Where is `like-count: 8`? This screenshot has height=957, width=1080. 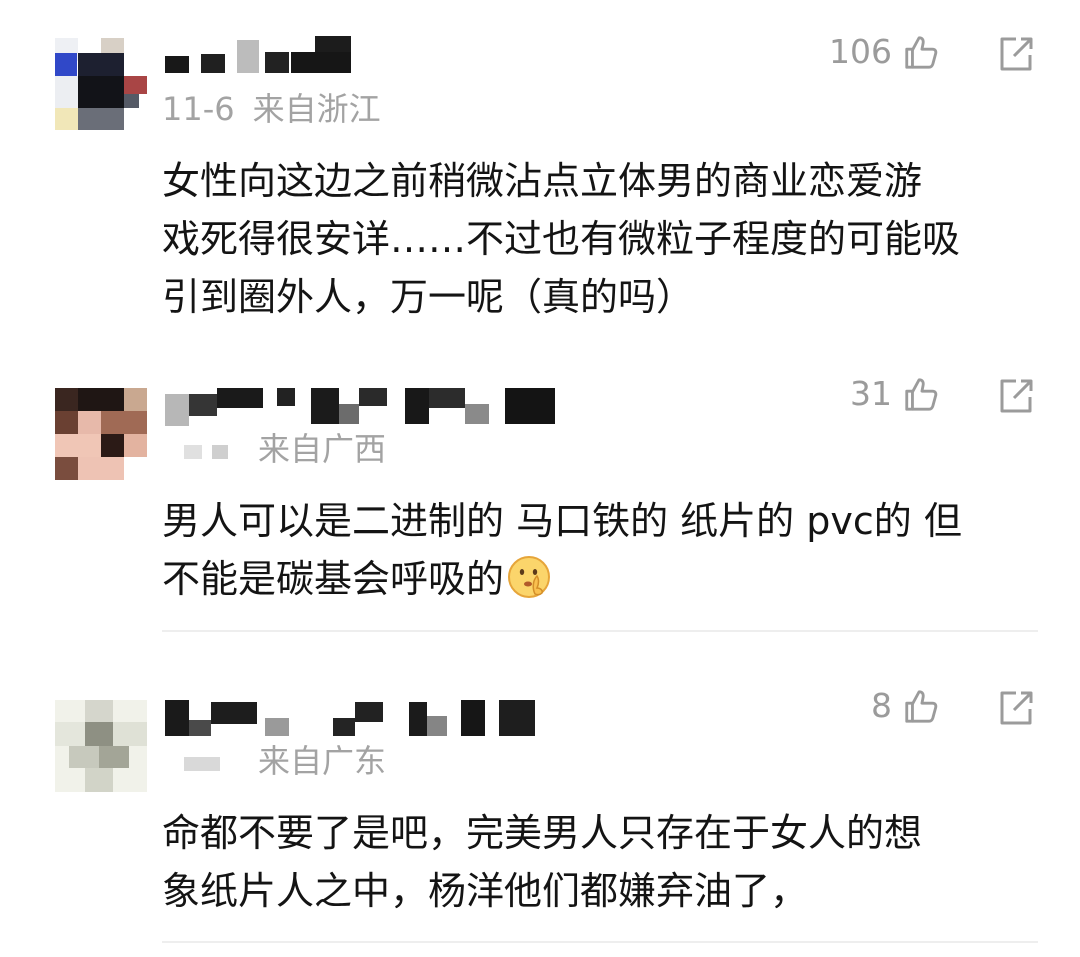
like-count: 8 is located at coordinates (881, 705).